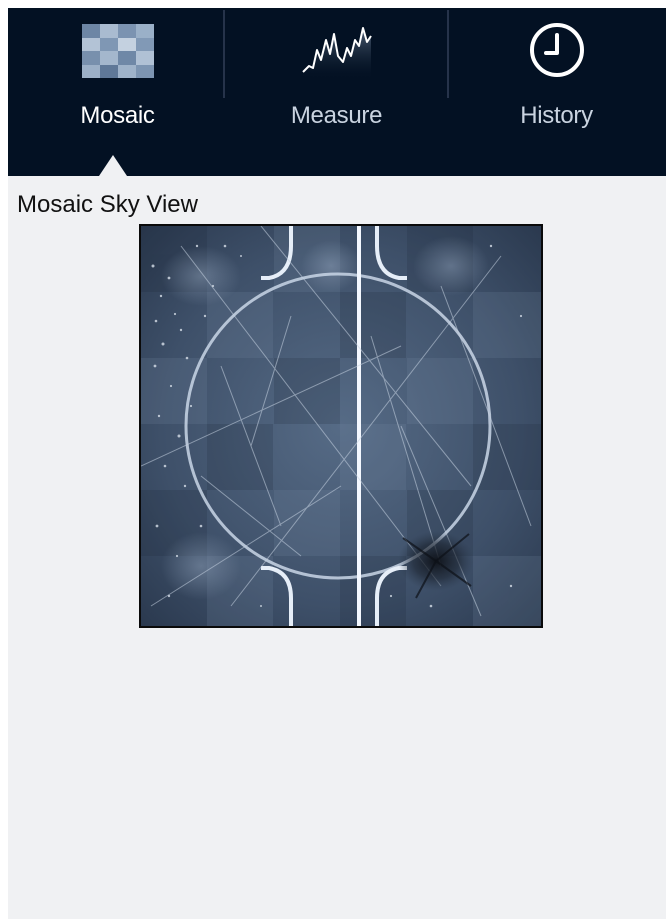 The width and height of the screenshot is (666, 919). What do you see at coordinates (113, 165) in the screenshot?
I see `selected-tab-indicator` at bounding box center [113, 165].